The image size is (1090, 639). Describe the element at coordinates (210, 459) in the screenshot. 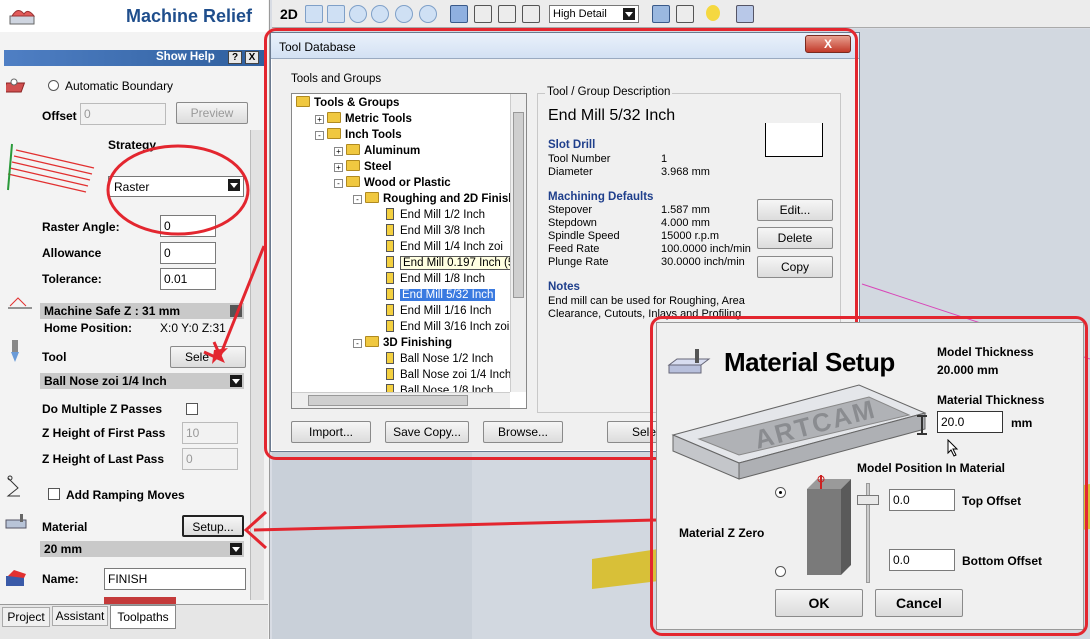

I see `z-last-input` at that location.